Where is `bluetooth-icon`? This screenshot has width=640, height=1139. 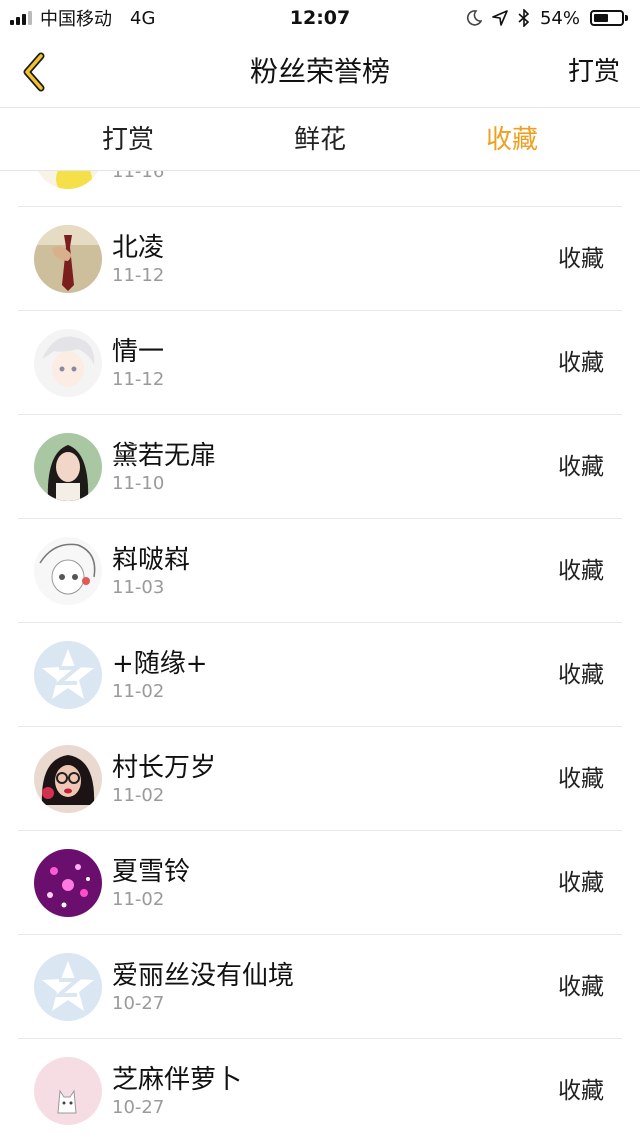 bluetooth-icon is located at coordinates (524, 18).